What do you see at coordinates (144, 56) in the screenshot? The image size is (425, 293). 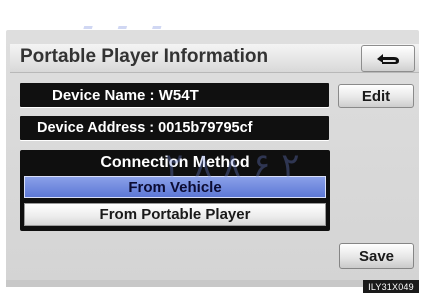 I see `page-title: Portable Player Information` at bounding box center [144, 56].